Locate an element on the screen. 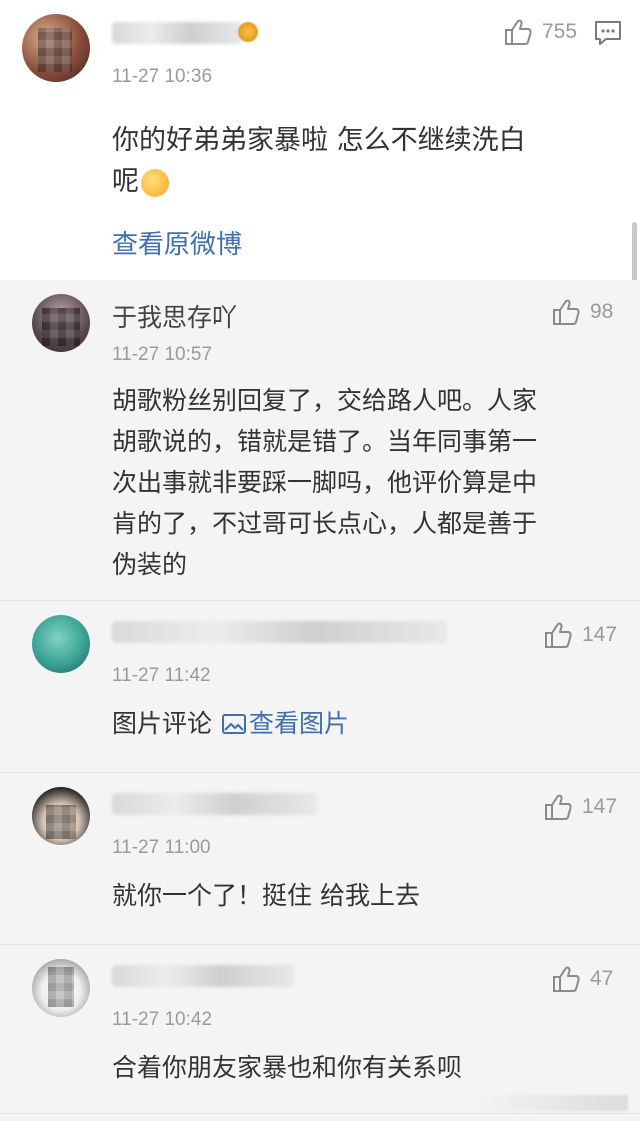 The height and width of the screenshot is (1121, 640). divider is located at coordinates (320, 1113).